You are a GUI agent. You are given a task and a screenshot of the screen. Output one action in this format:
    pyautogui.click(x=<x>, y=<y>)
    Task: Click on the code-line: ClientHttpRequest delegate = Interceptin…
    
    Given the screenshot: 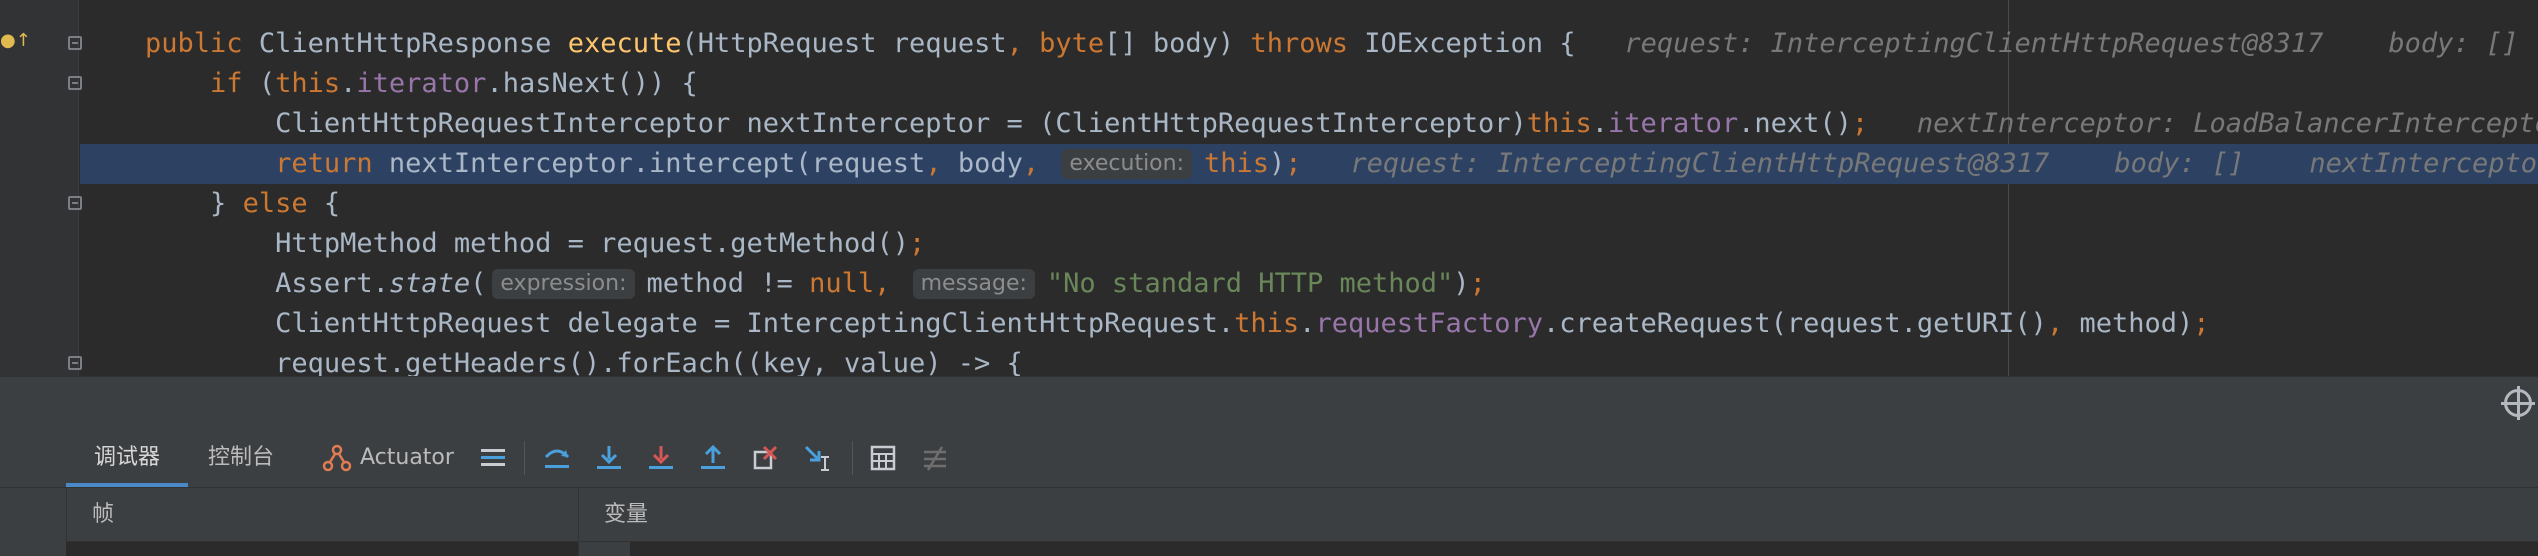 What is the action you would take?
    pyautogui.click(x=1145, y=324)
    